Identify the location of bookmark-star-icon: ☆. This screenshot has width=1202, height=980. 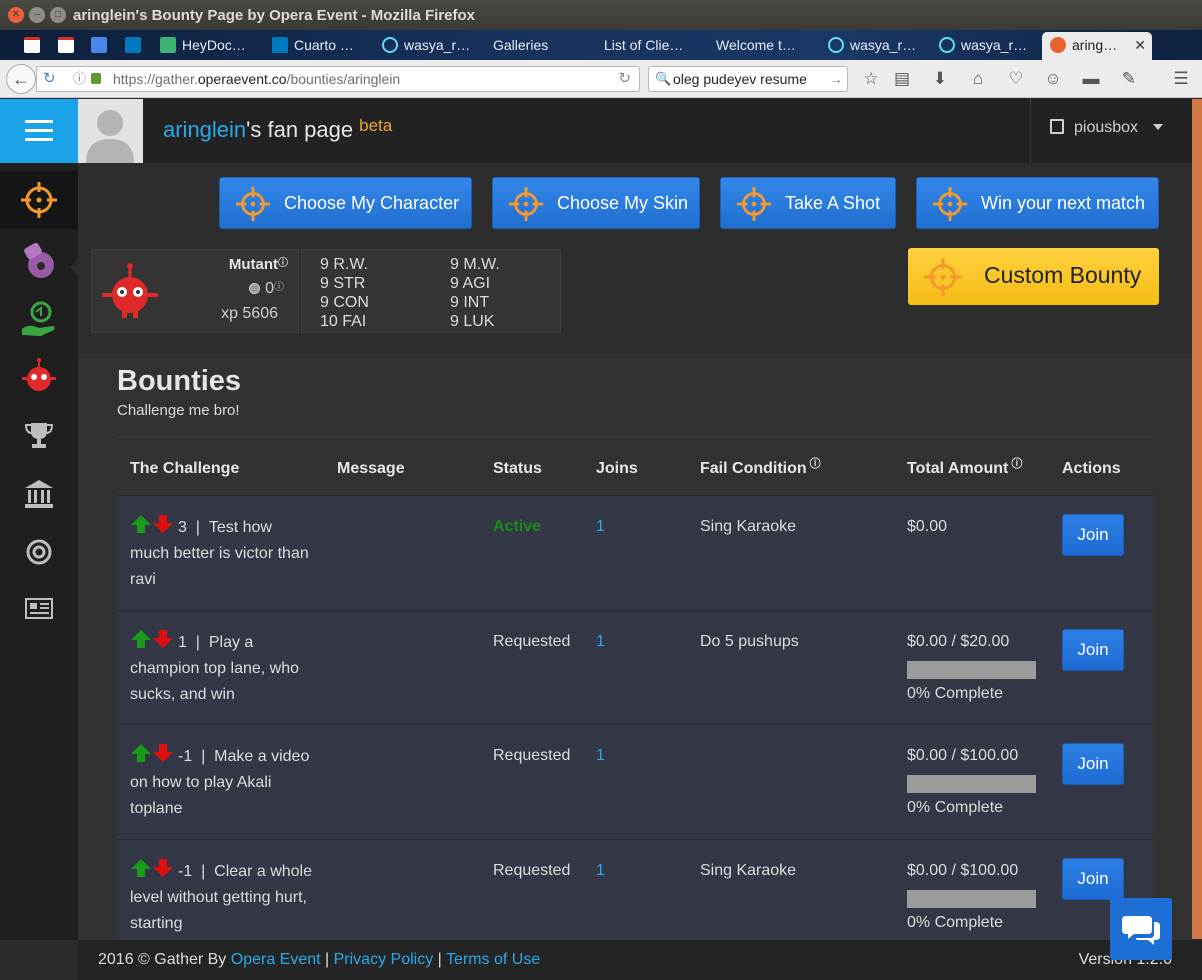
(871, 79).